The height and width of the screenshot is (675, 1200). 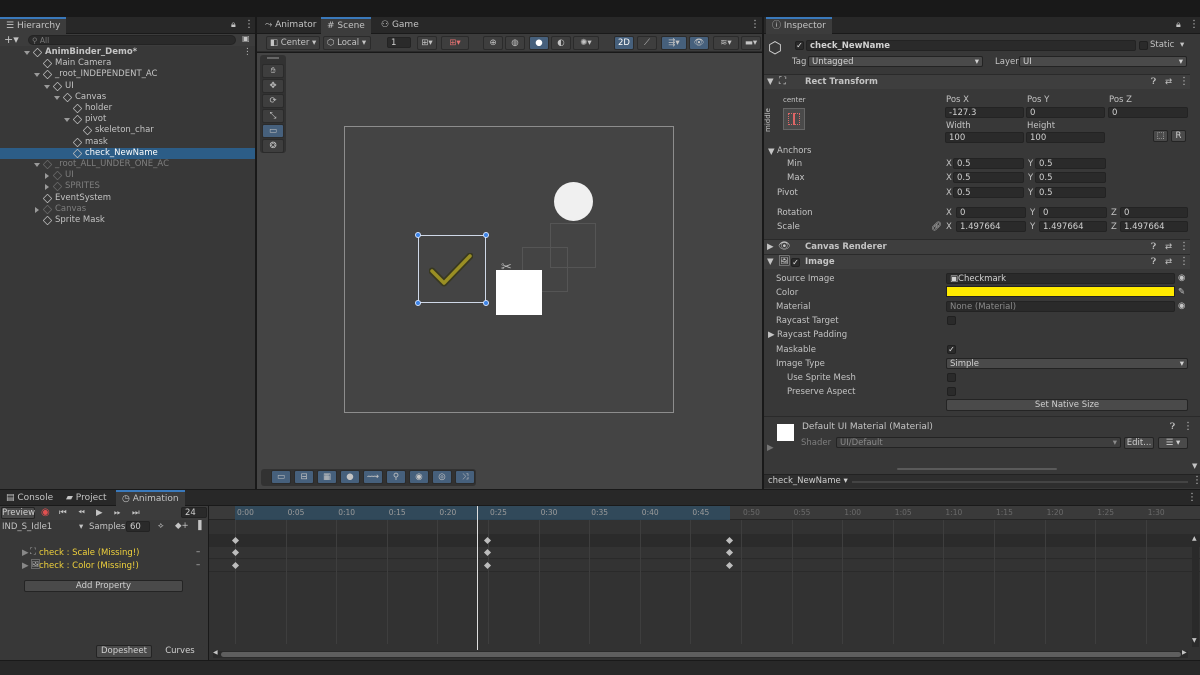 What do you see at coordinates (1060, 278) in the screenshot?
I see `source-image-field: ▣Checkmark` at bounding box center [1060, 278].